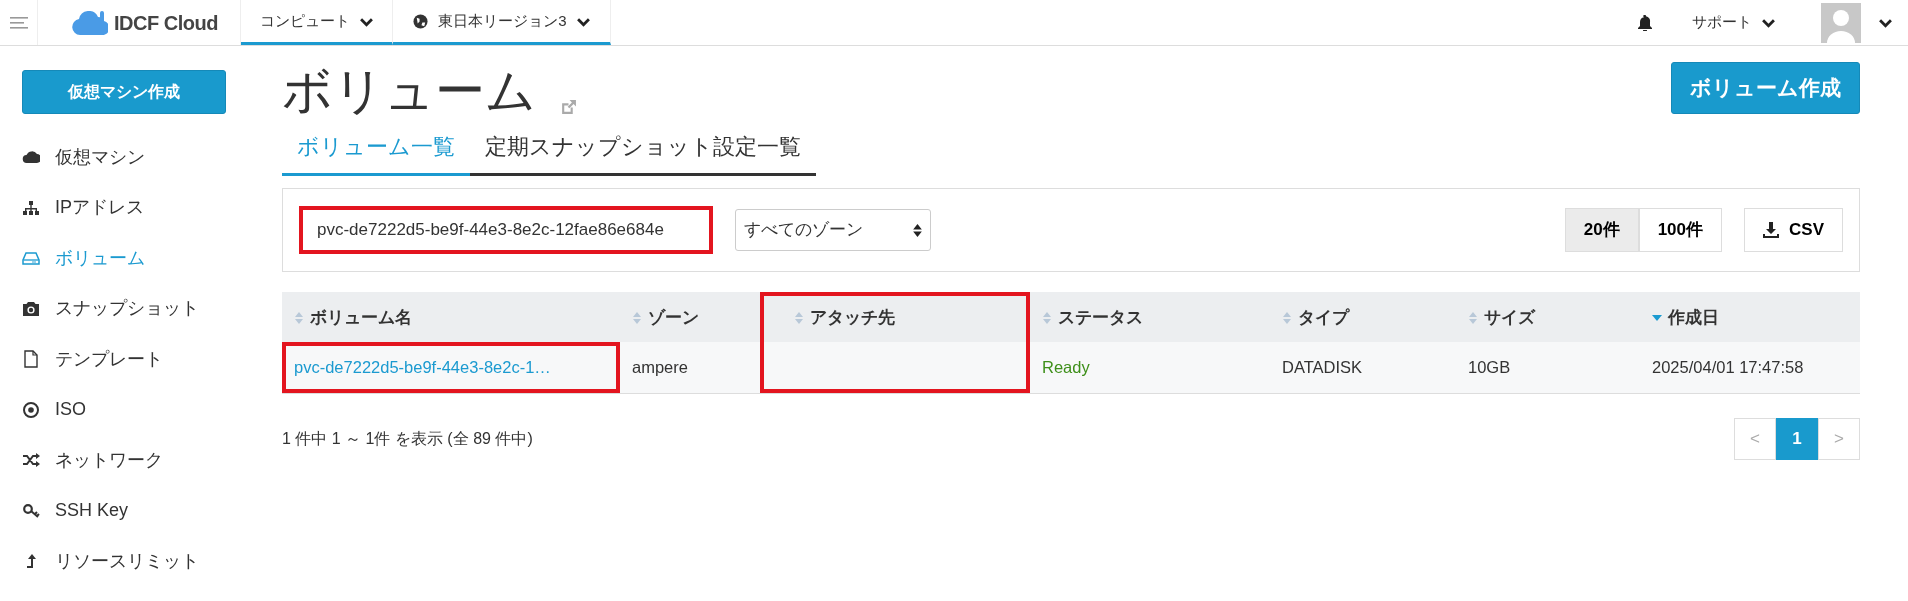 Image resolution: width=1908 pixels, height=601 pixels. I want to click on menu-icon, so click(18, 22).